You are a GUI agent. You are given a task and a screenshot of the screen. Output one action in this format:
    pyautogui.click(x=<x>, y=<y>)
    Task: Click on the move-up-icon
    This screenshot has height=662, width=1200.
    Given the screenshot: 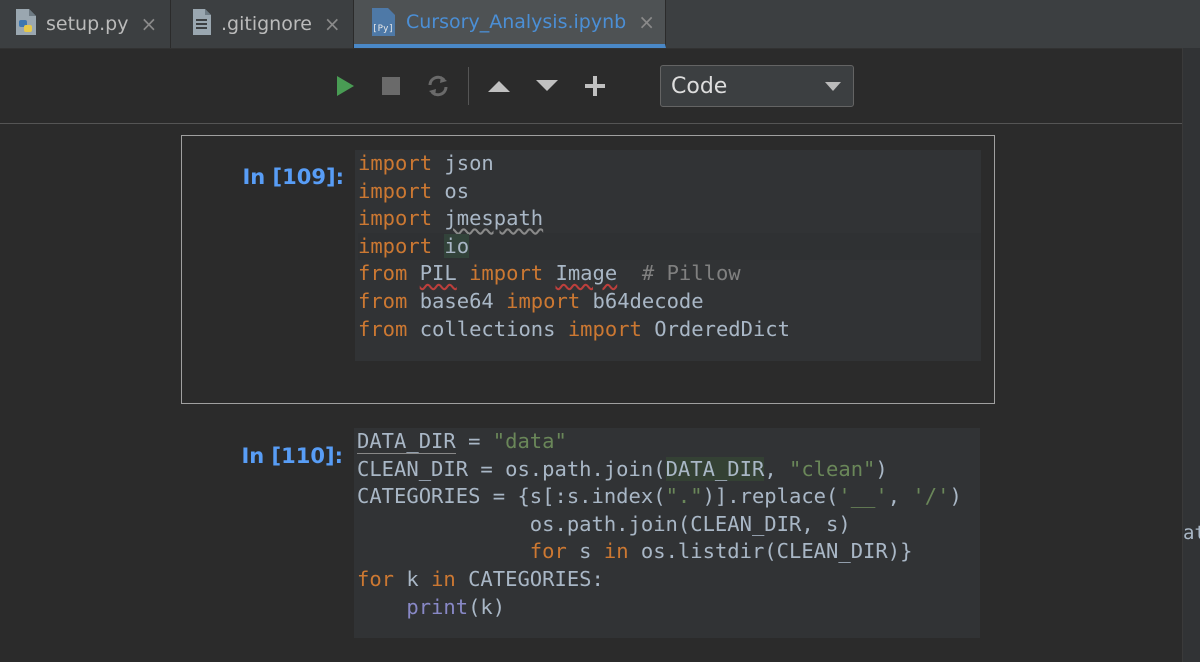 What is the action you would take?
    pyautogui.click(x=499, y=86)
    